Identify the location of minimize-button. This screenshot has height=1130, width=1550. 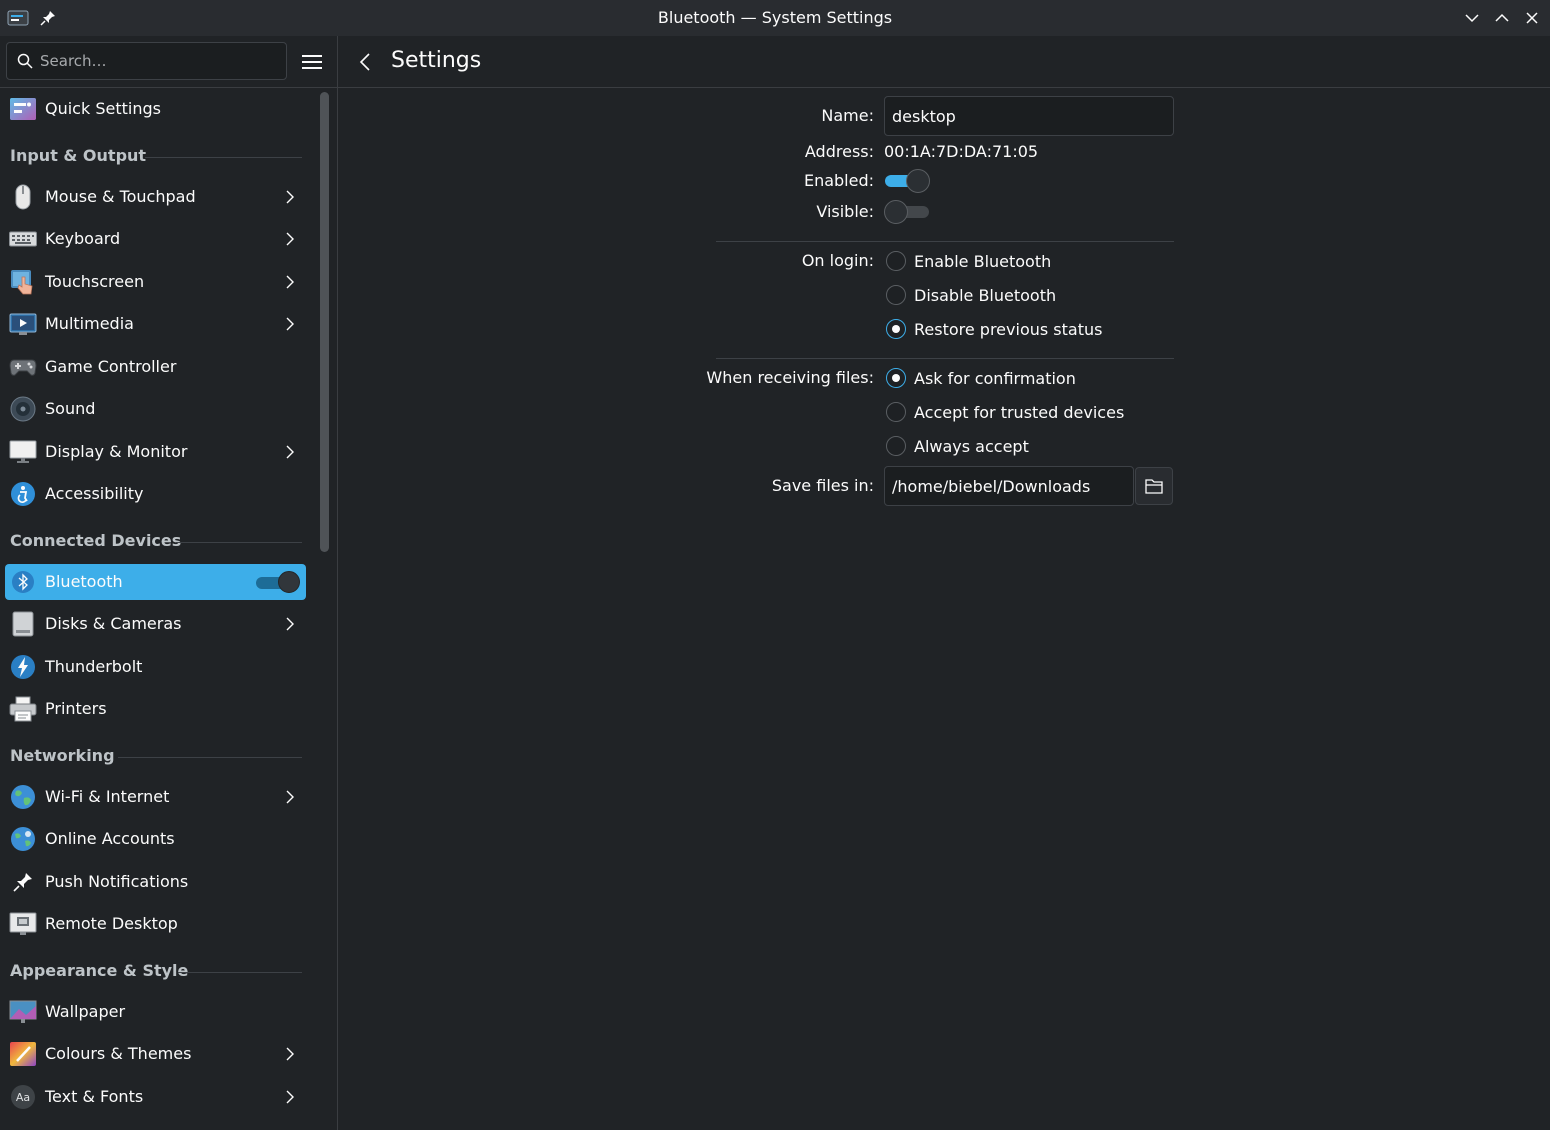
(1472, 18).